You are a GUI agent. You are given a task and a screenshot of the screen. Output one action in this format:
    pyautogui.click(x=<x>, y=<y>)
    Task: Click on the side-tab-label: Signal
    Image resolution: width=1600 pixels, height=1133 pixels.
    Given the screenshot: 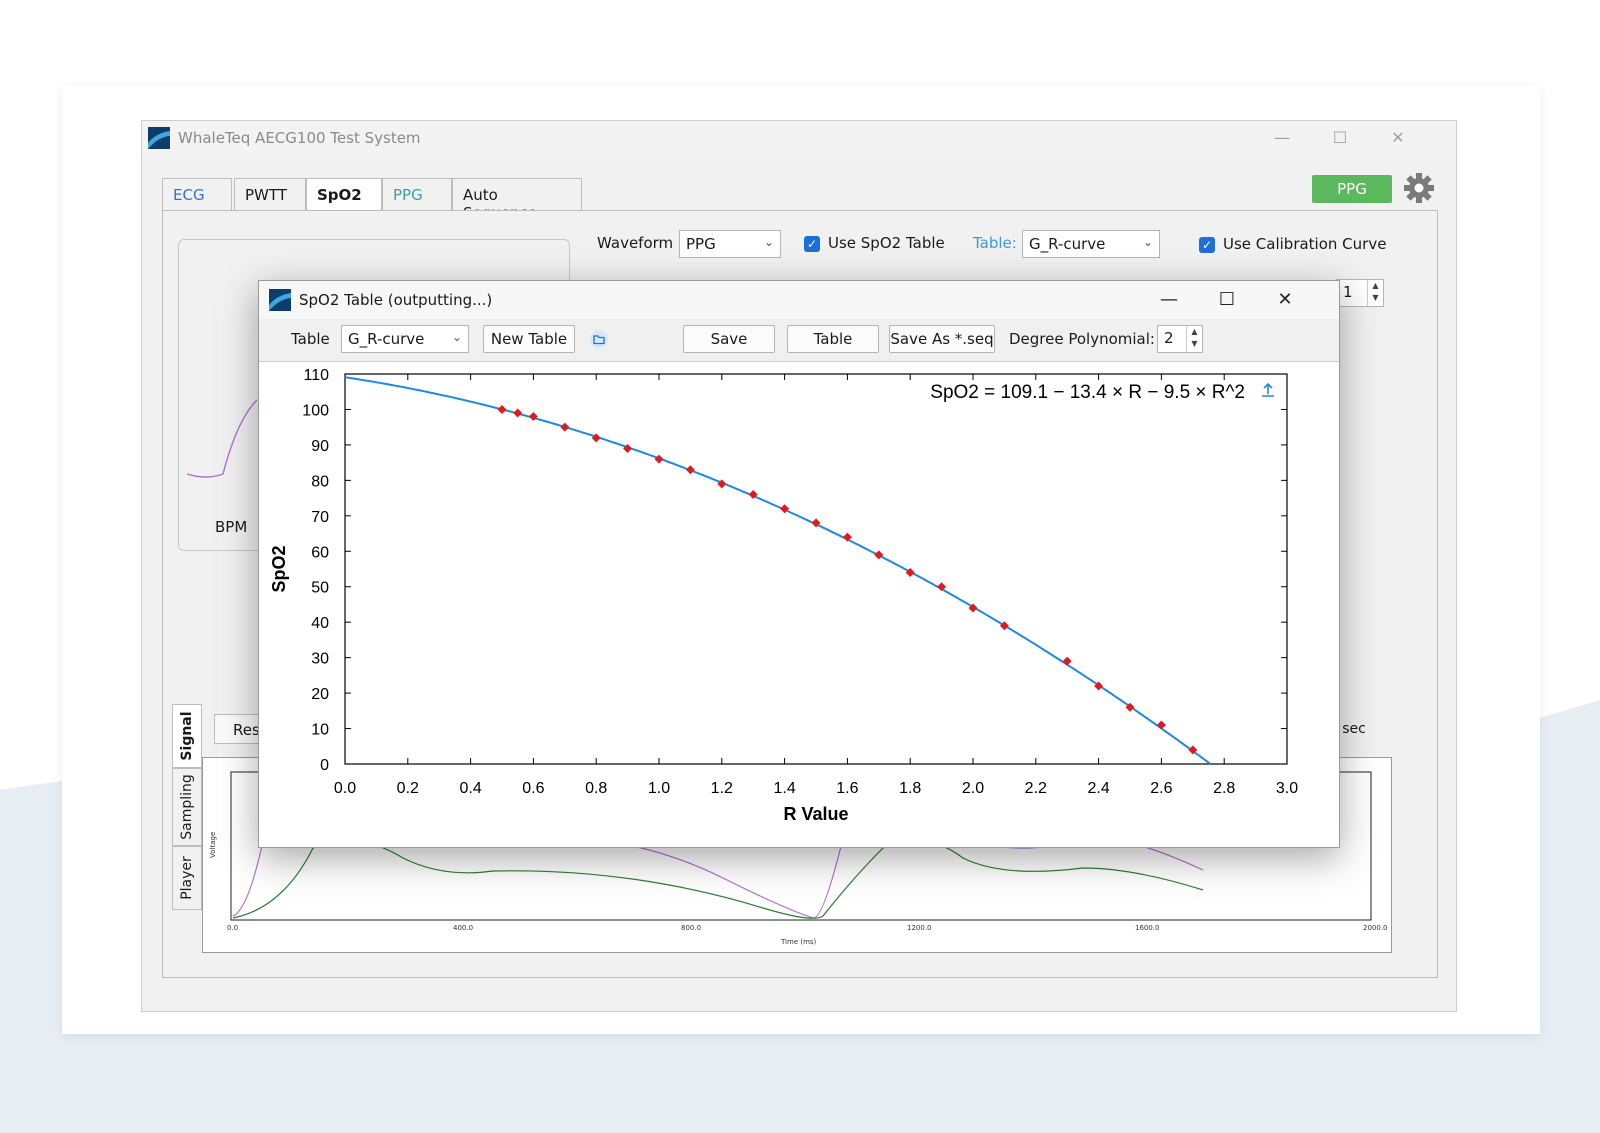 What is the action you would take?
    pyautogui.click(x=187, y=736)
    